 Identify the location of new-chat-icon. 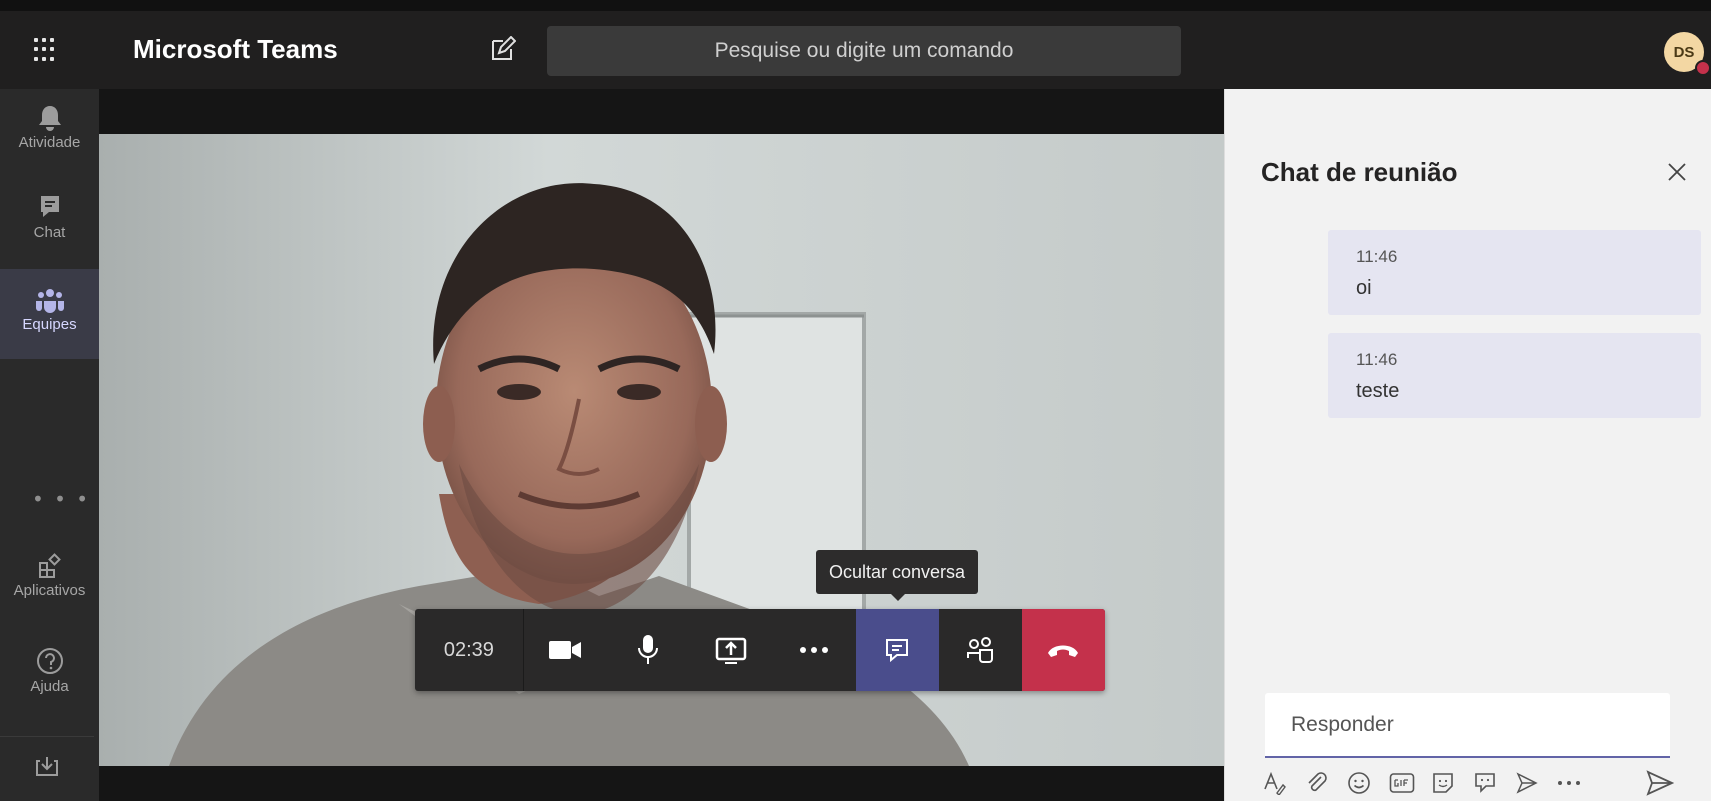
(503, 49).